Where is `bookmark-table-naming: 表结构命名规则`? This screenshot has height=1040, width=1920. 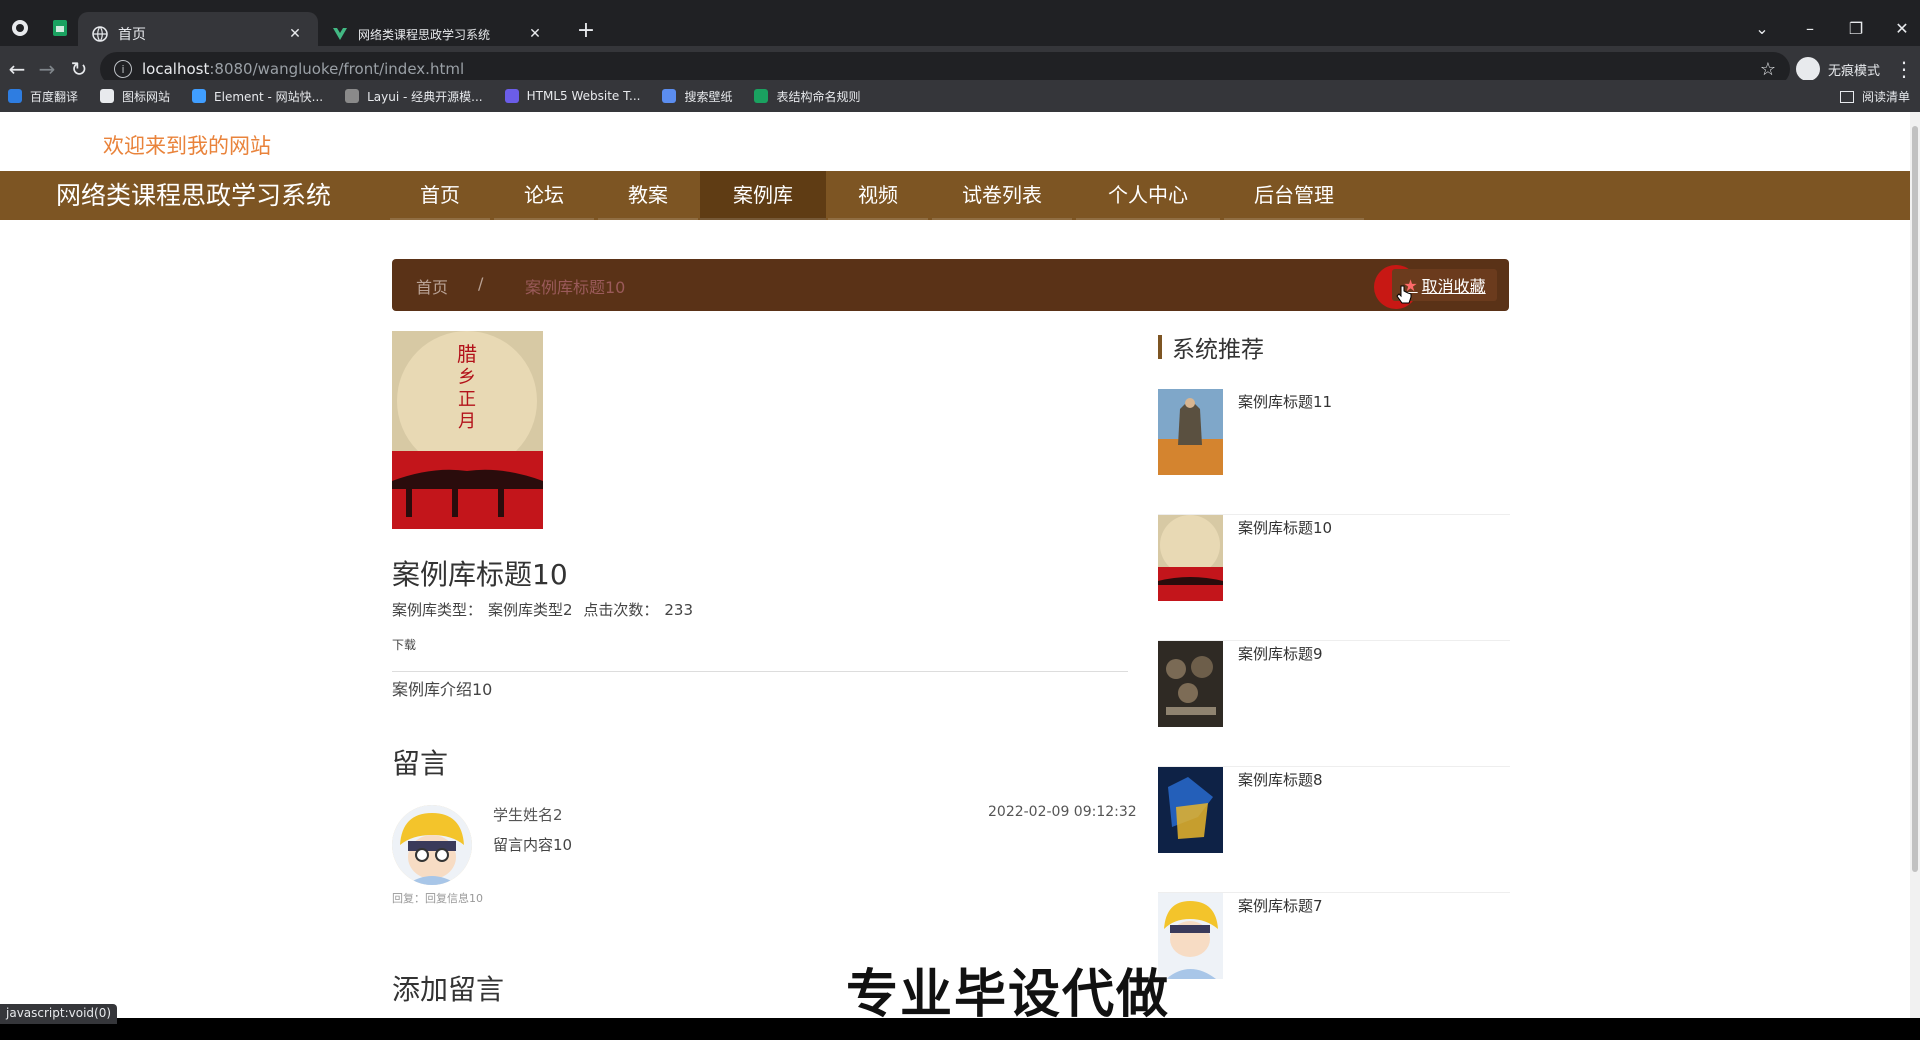 bookmark-table-naming: 表结构命名规则 is located at coordinates (807, 96).